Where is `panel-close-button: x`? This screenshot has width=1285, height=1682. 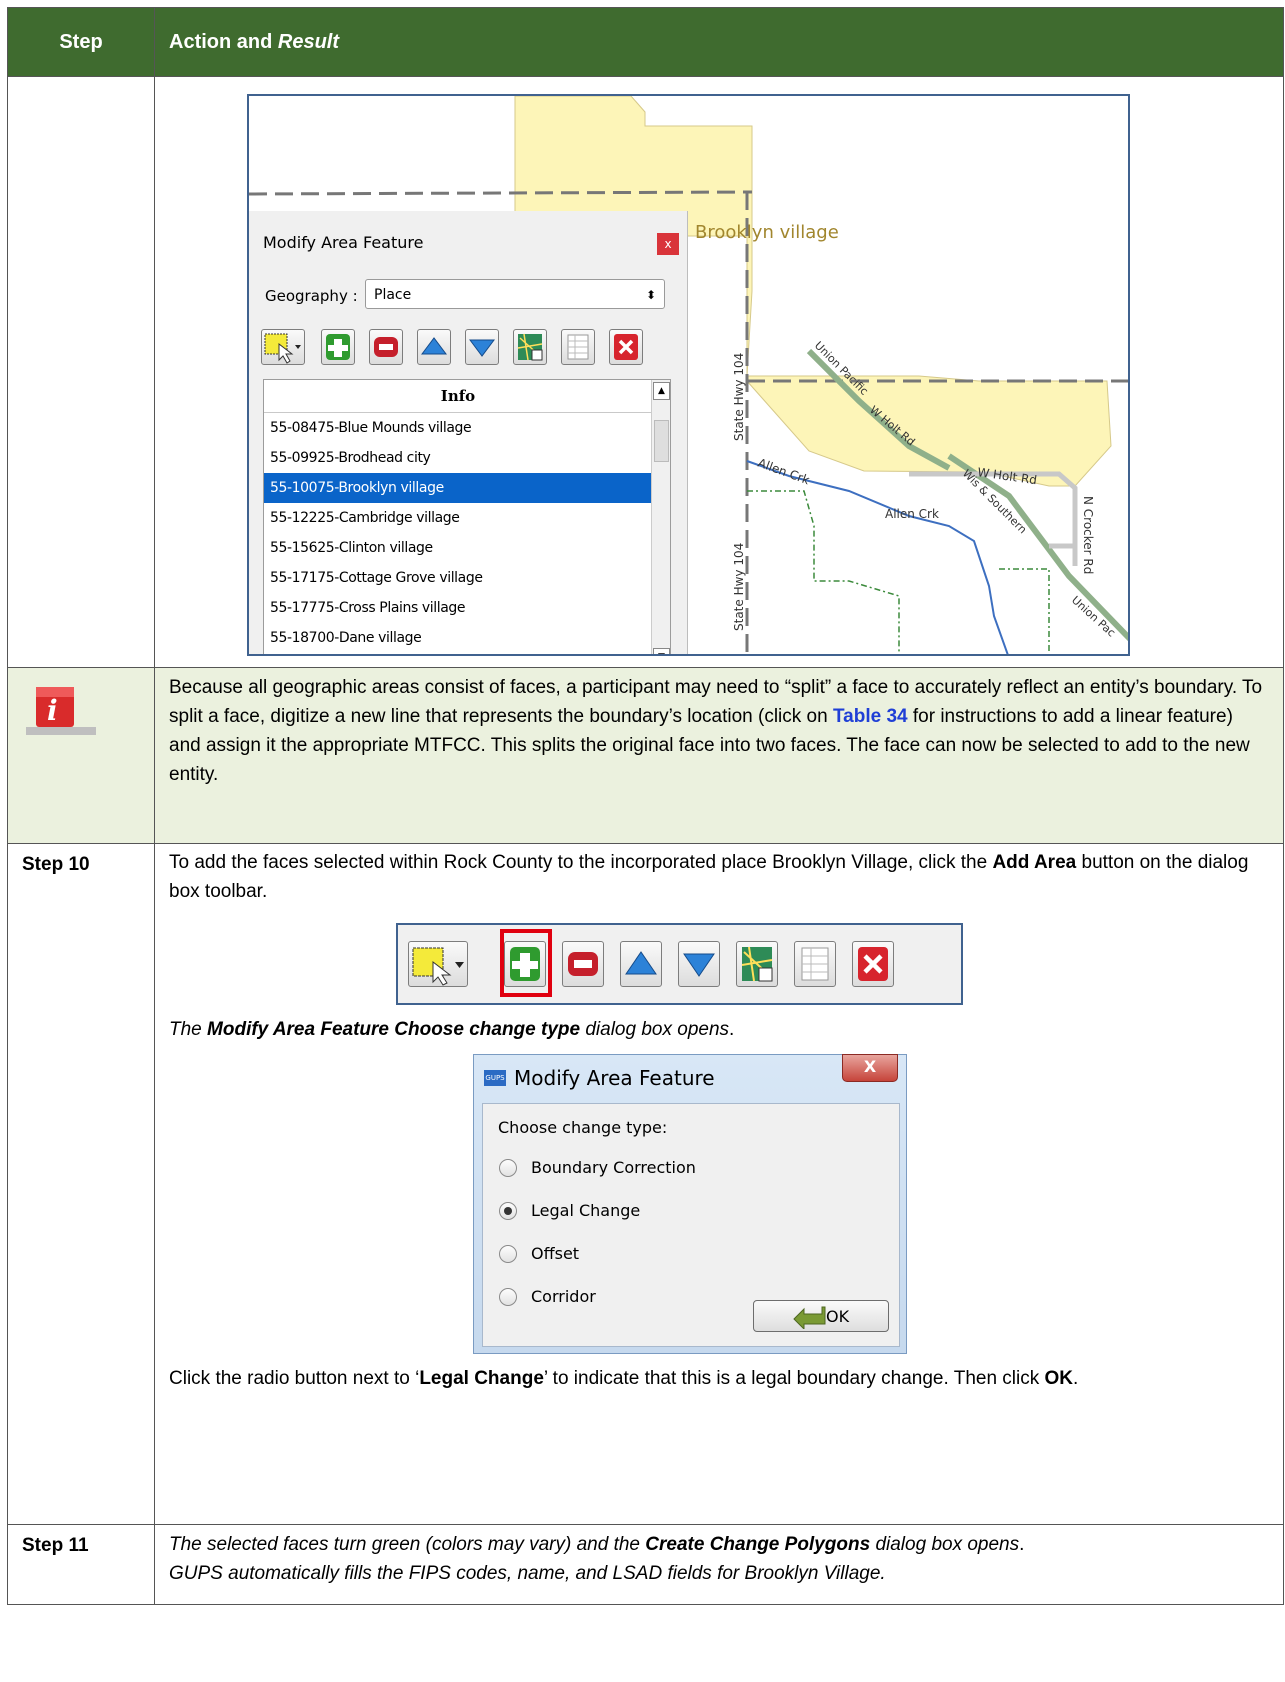
panel-close-button: x is located at coordinates (668, 244).